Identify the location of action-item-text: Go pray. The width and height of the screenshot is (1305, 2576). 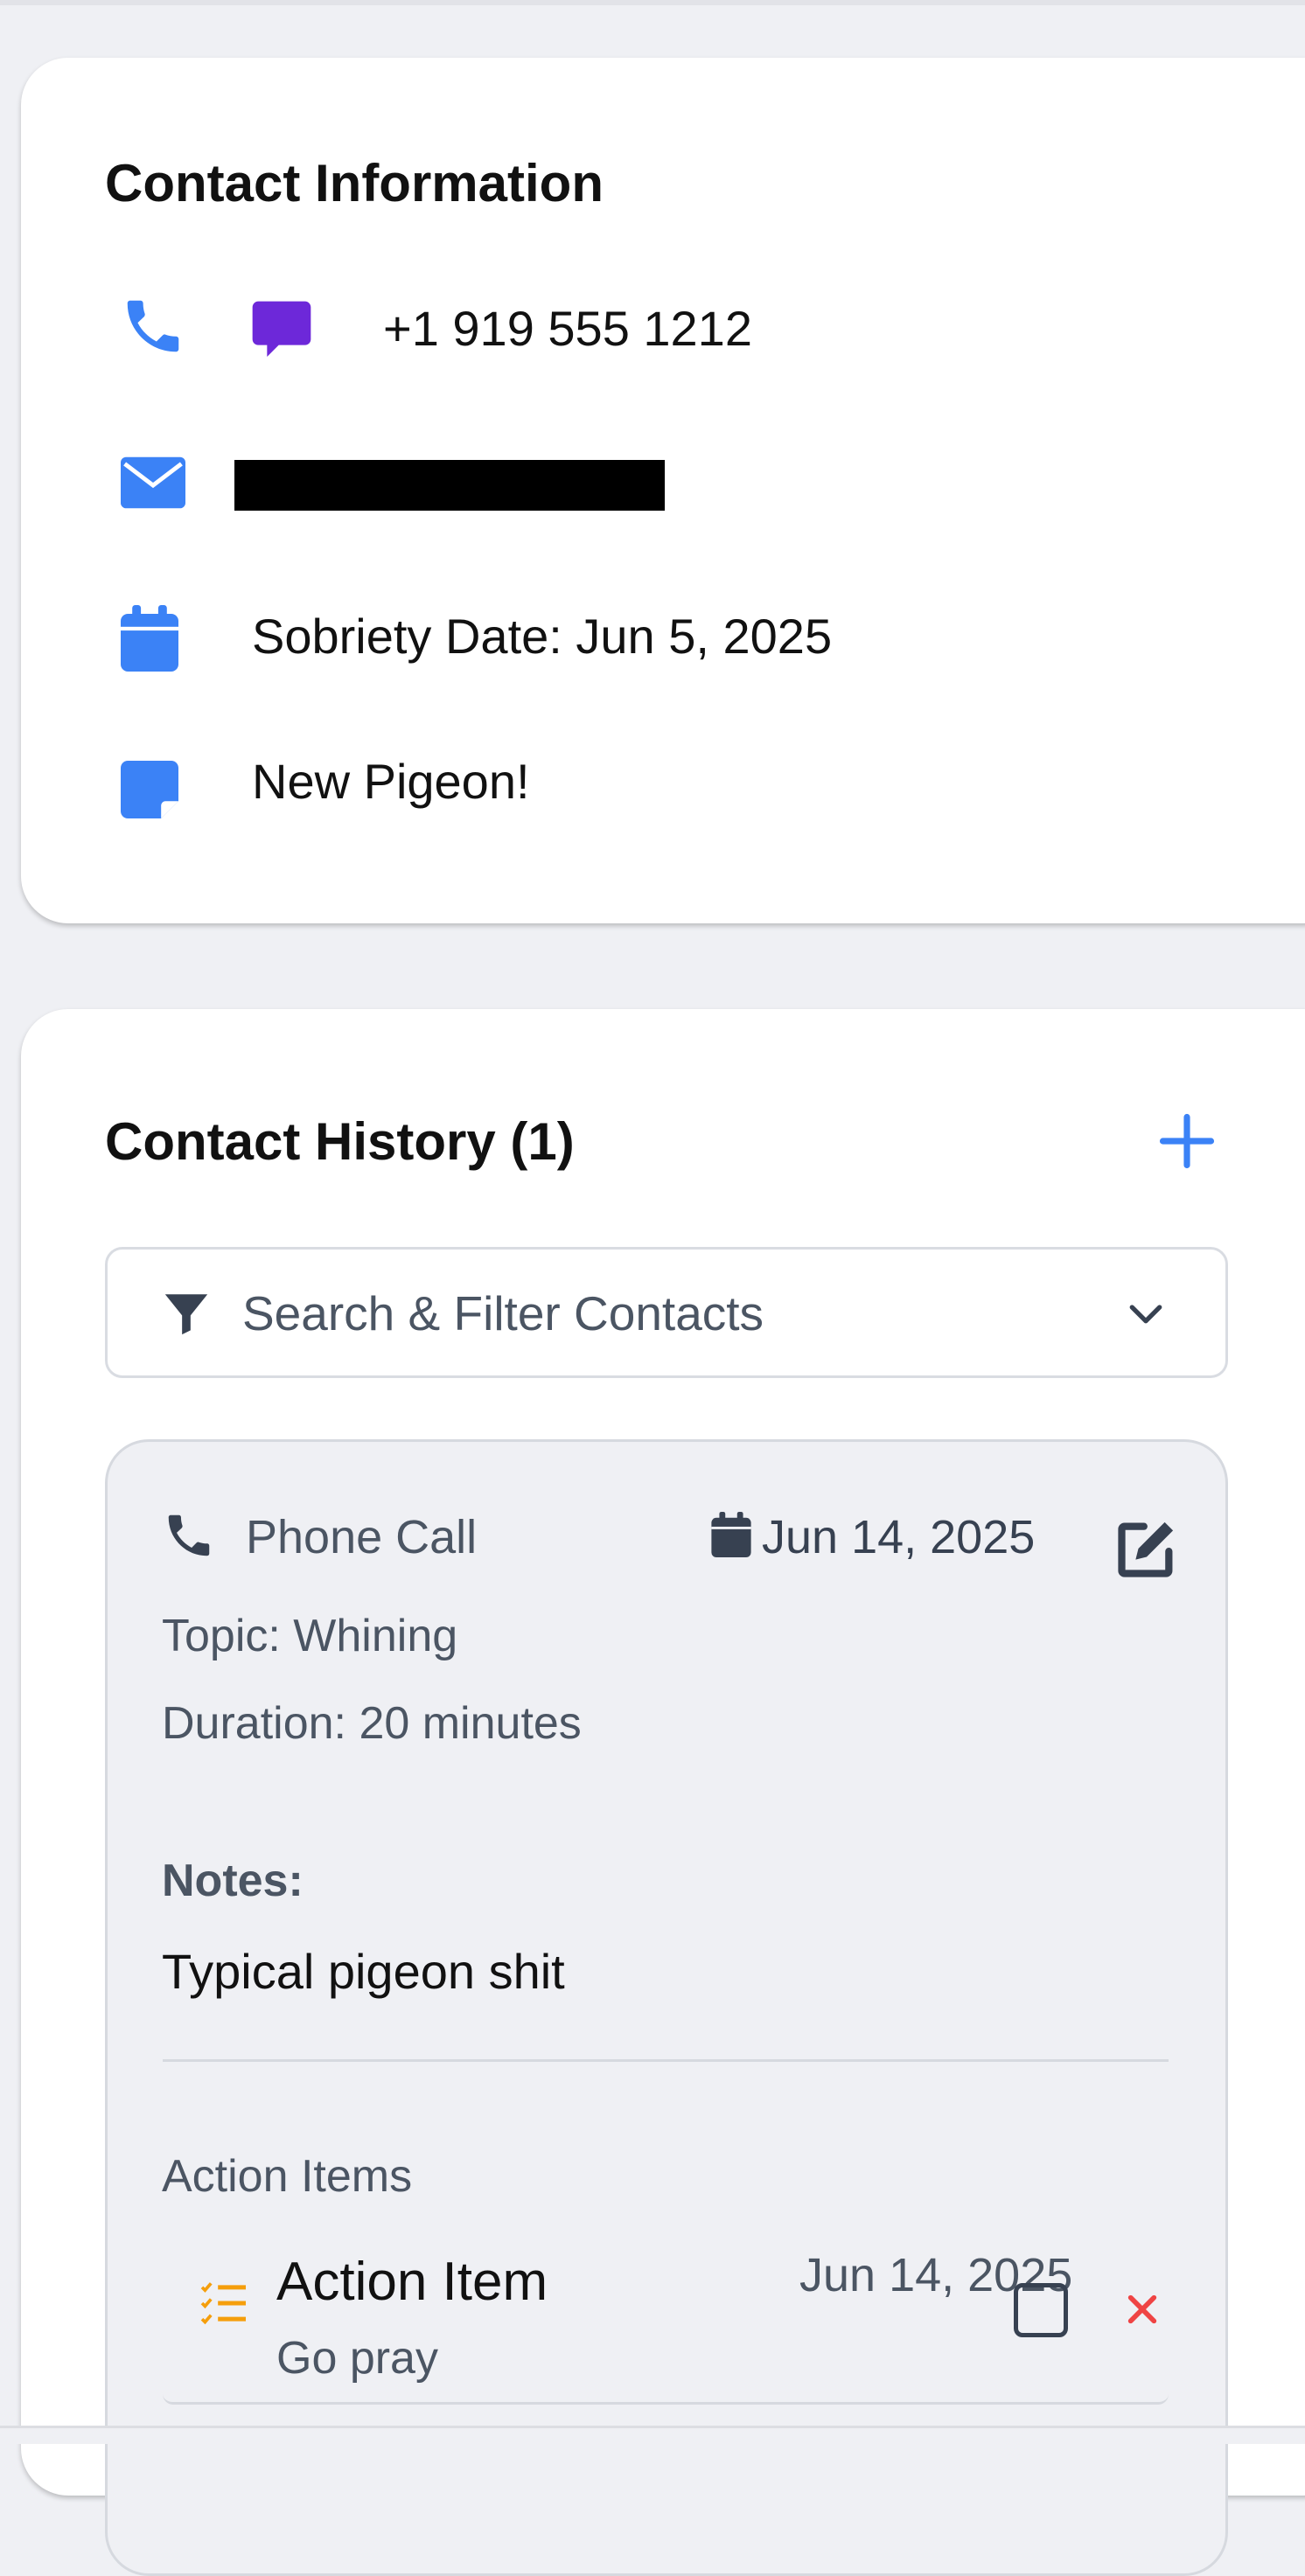
(357, 2358).